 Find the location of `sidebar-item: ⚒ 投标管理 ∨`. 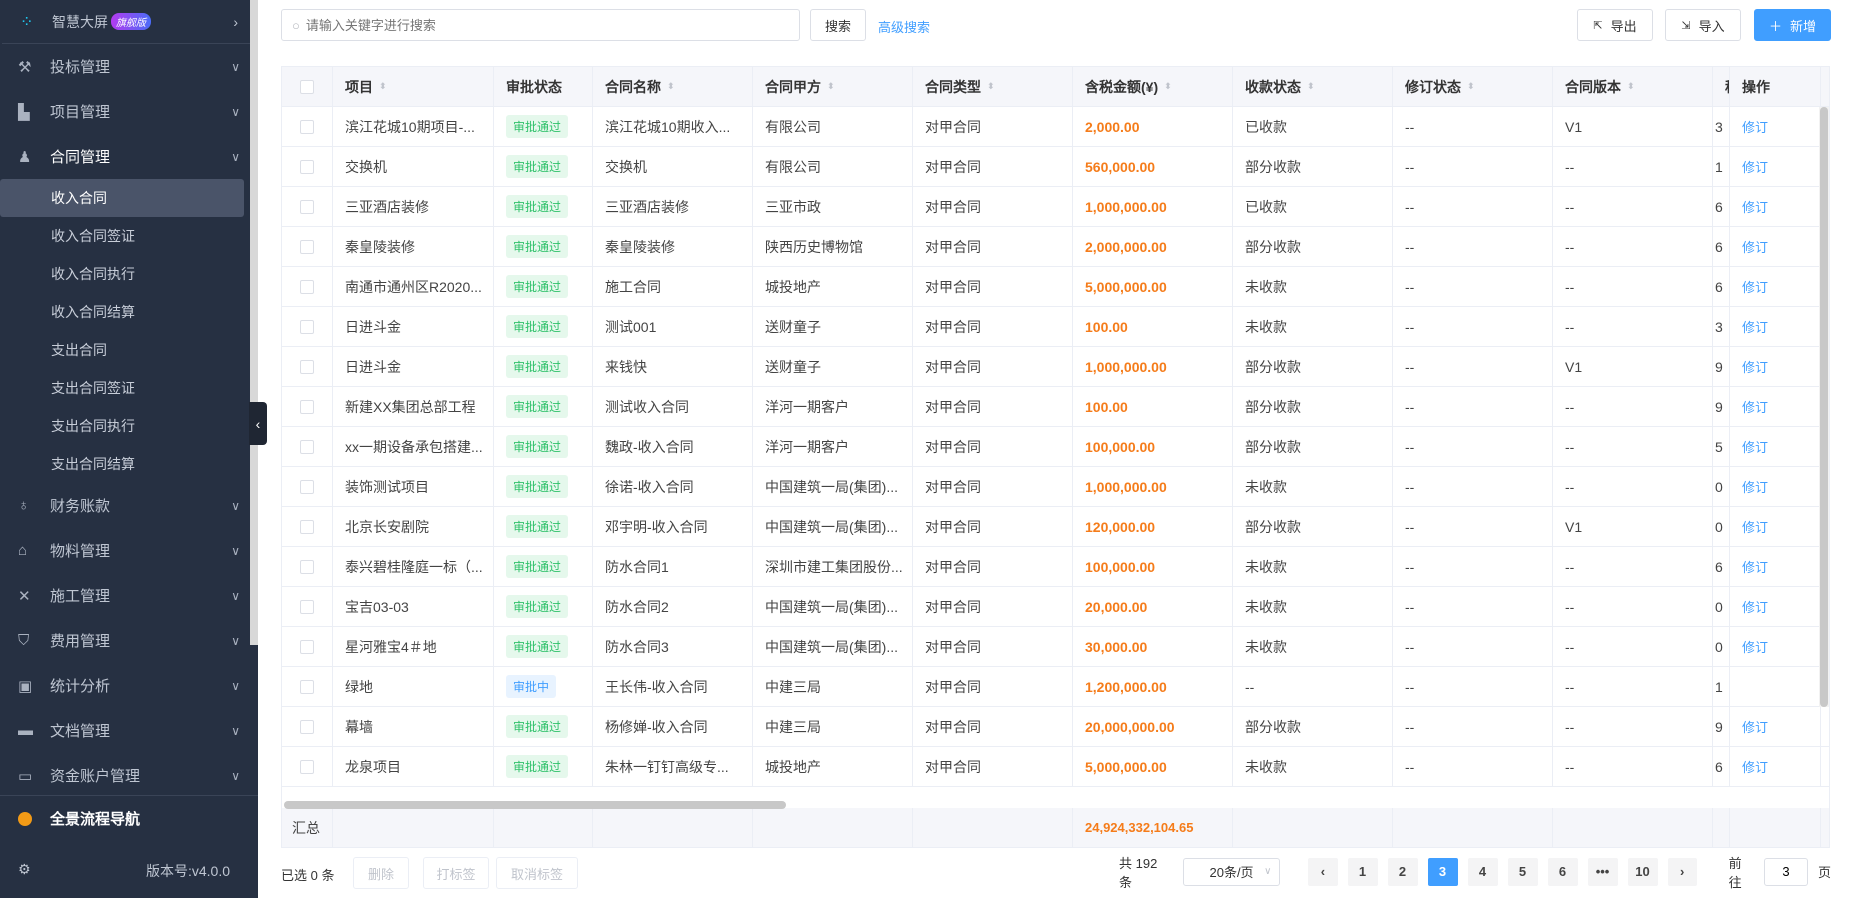

sidebar-item: ⚒ 投标管理 ∨ is located at coordinates (129, 66).